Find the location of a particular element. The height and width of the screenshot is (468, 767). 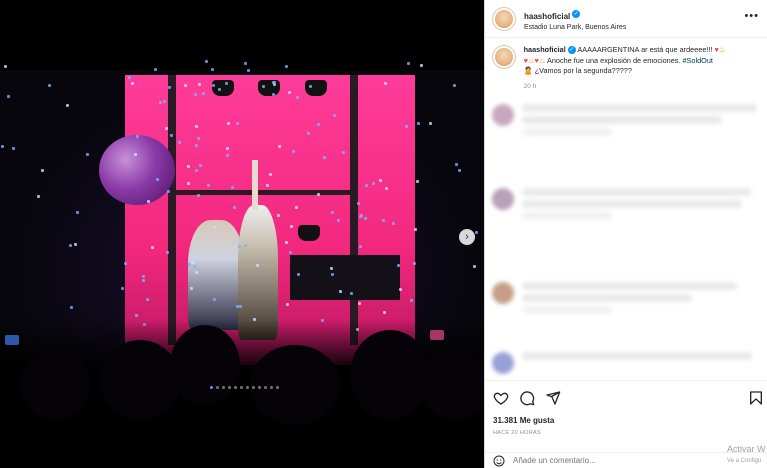

caption-line-2: Anoche fue una explosión de emociones. is located at coordinates (613, 60).